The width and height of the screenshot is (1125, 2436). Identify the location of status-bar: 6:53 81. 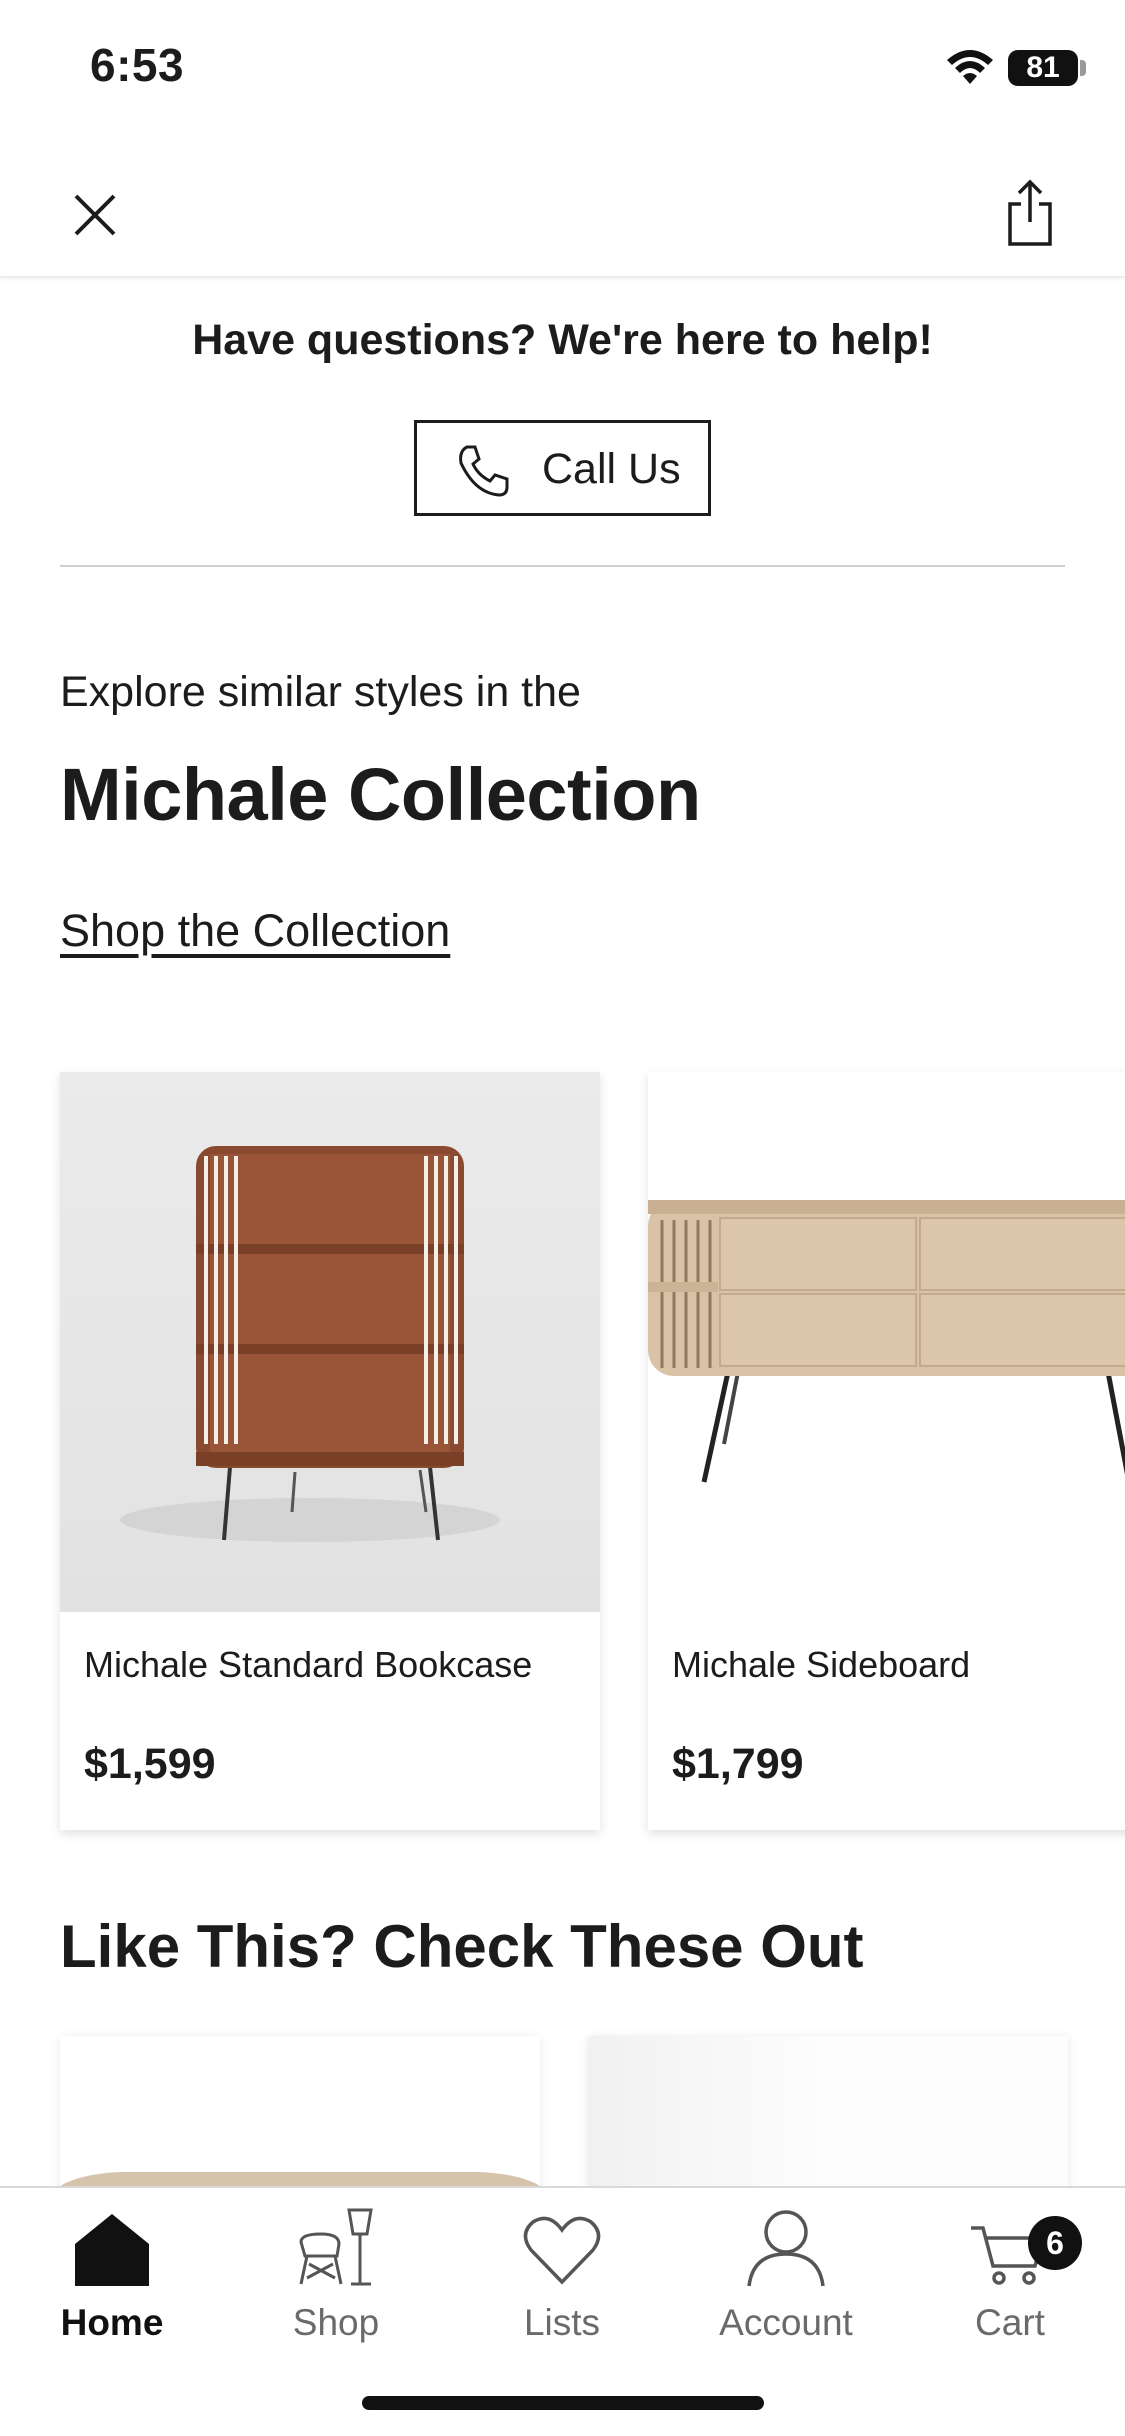
(562, 70).